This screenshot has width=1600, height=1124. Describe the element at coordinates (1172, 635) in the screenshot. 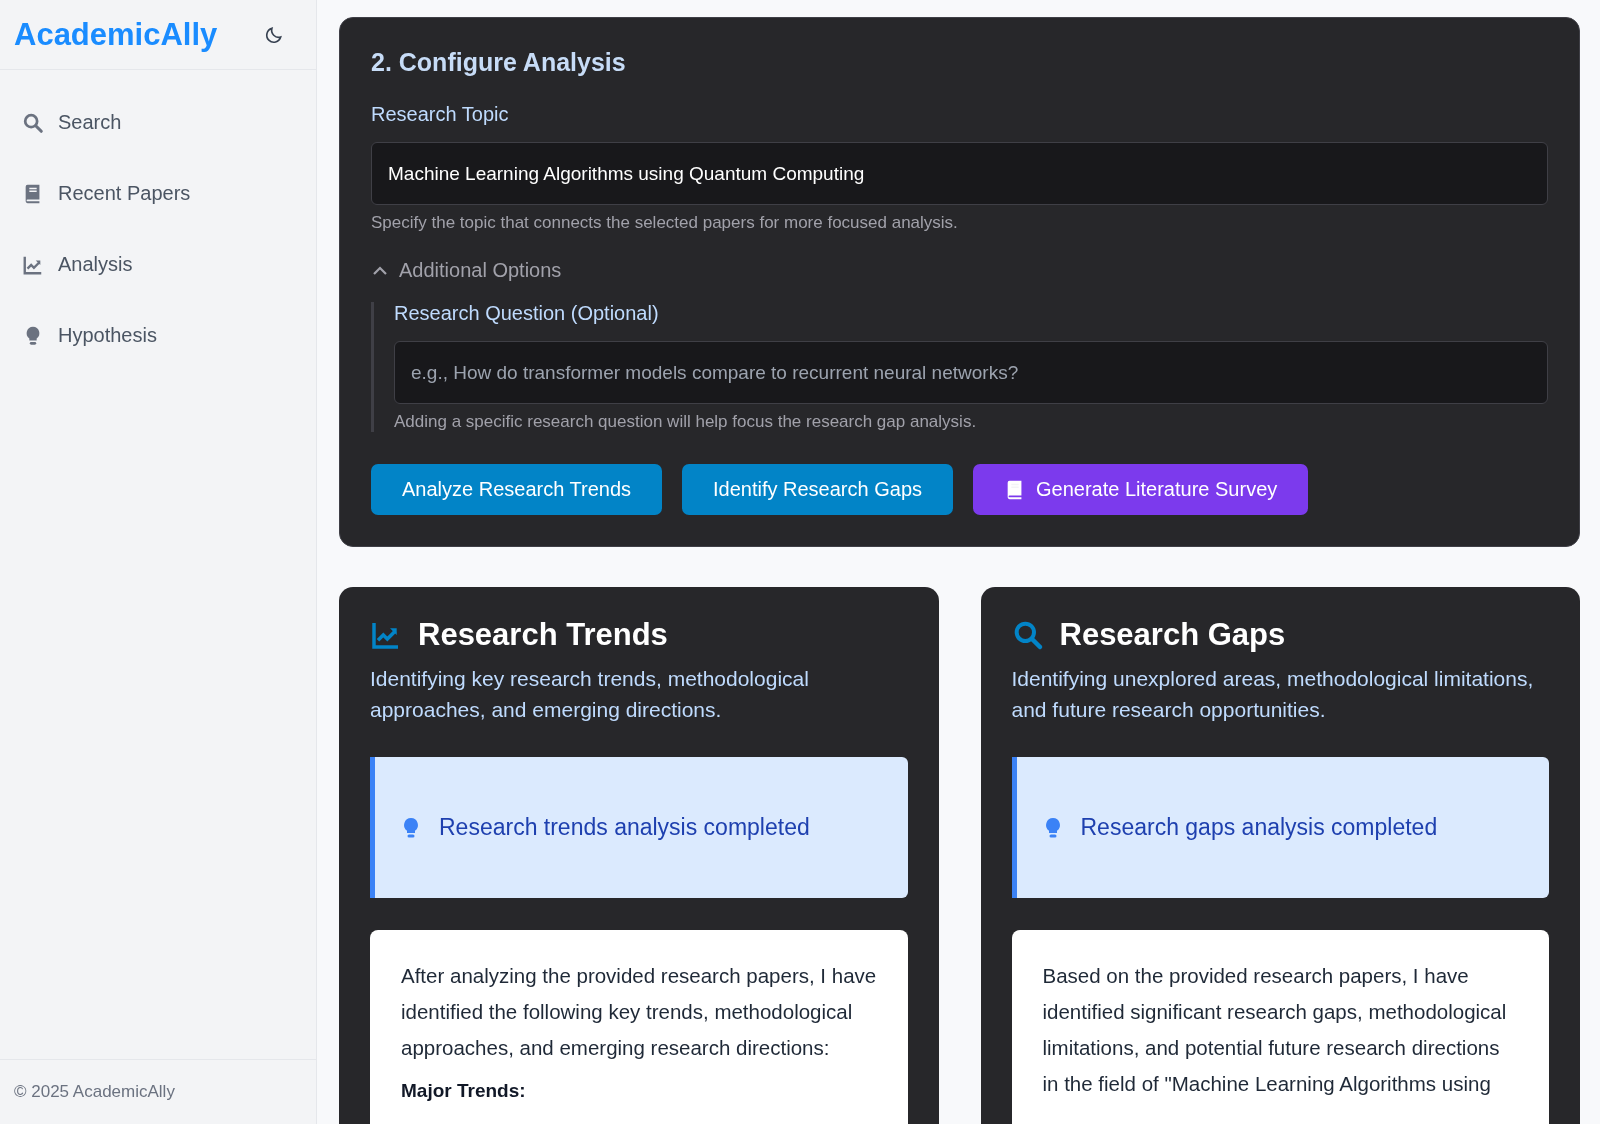

I see `panel-title: Research Gaps` at that location.